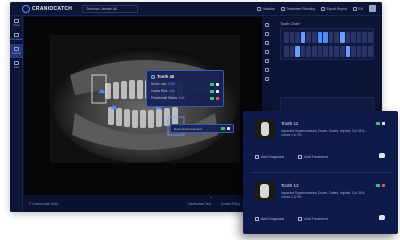 This screenshot has height=240, width=400. Describe the element at coordinates (199, 204) in the screenshot. I see `footer-link-clarification: Clarification Text` at that location.